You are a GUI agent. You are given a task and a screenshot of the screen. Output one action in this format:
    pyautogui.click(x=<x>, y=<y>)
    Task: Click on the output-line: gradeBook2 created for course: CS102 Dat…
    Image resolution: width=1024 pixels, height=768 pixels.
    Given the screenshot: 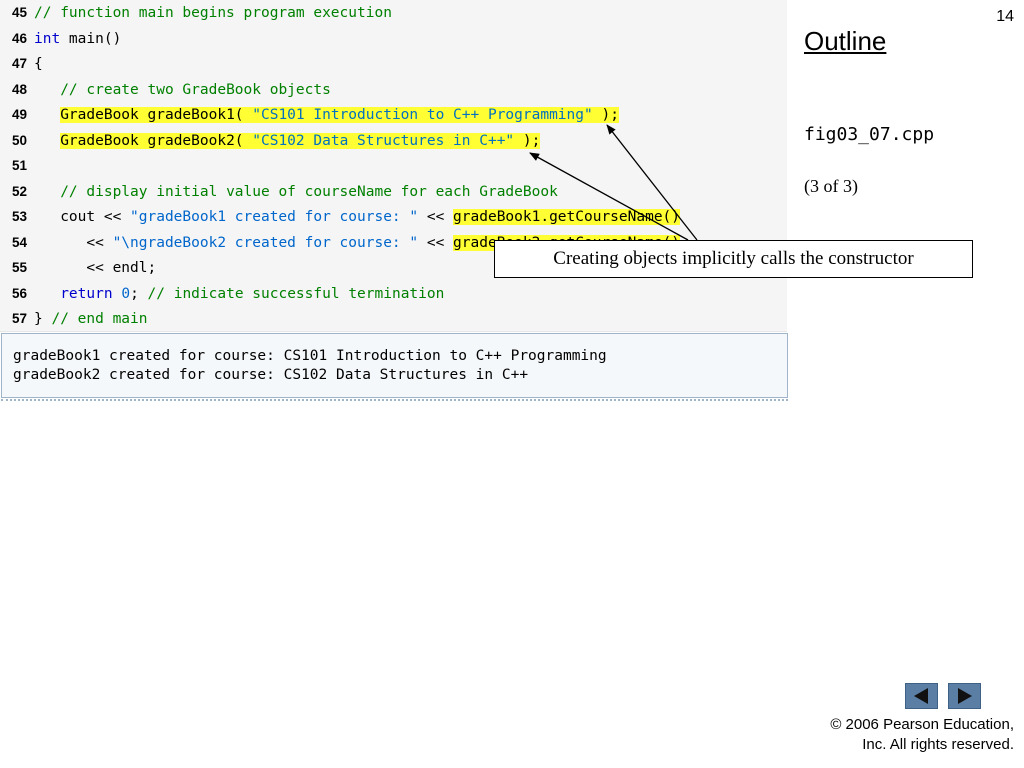 What is the action you would take?
    pyautogui.click(x=271, y=375)
    